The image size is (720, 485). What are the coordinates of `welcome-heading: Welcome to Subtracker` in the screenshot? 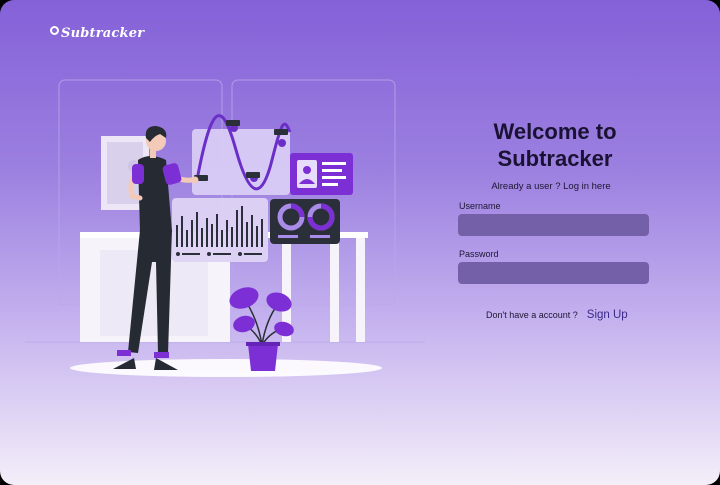 It's located at (555, 145).